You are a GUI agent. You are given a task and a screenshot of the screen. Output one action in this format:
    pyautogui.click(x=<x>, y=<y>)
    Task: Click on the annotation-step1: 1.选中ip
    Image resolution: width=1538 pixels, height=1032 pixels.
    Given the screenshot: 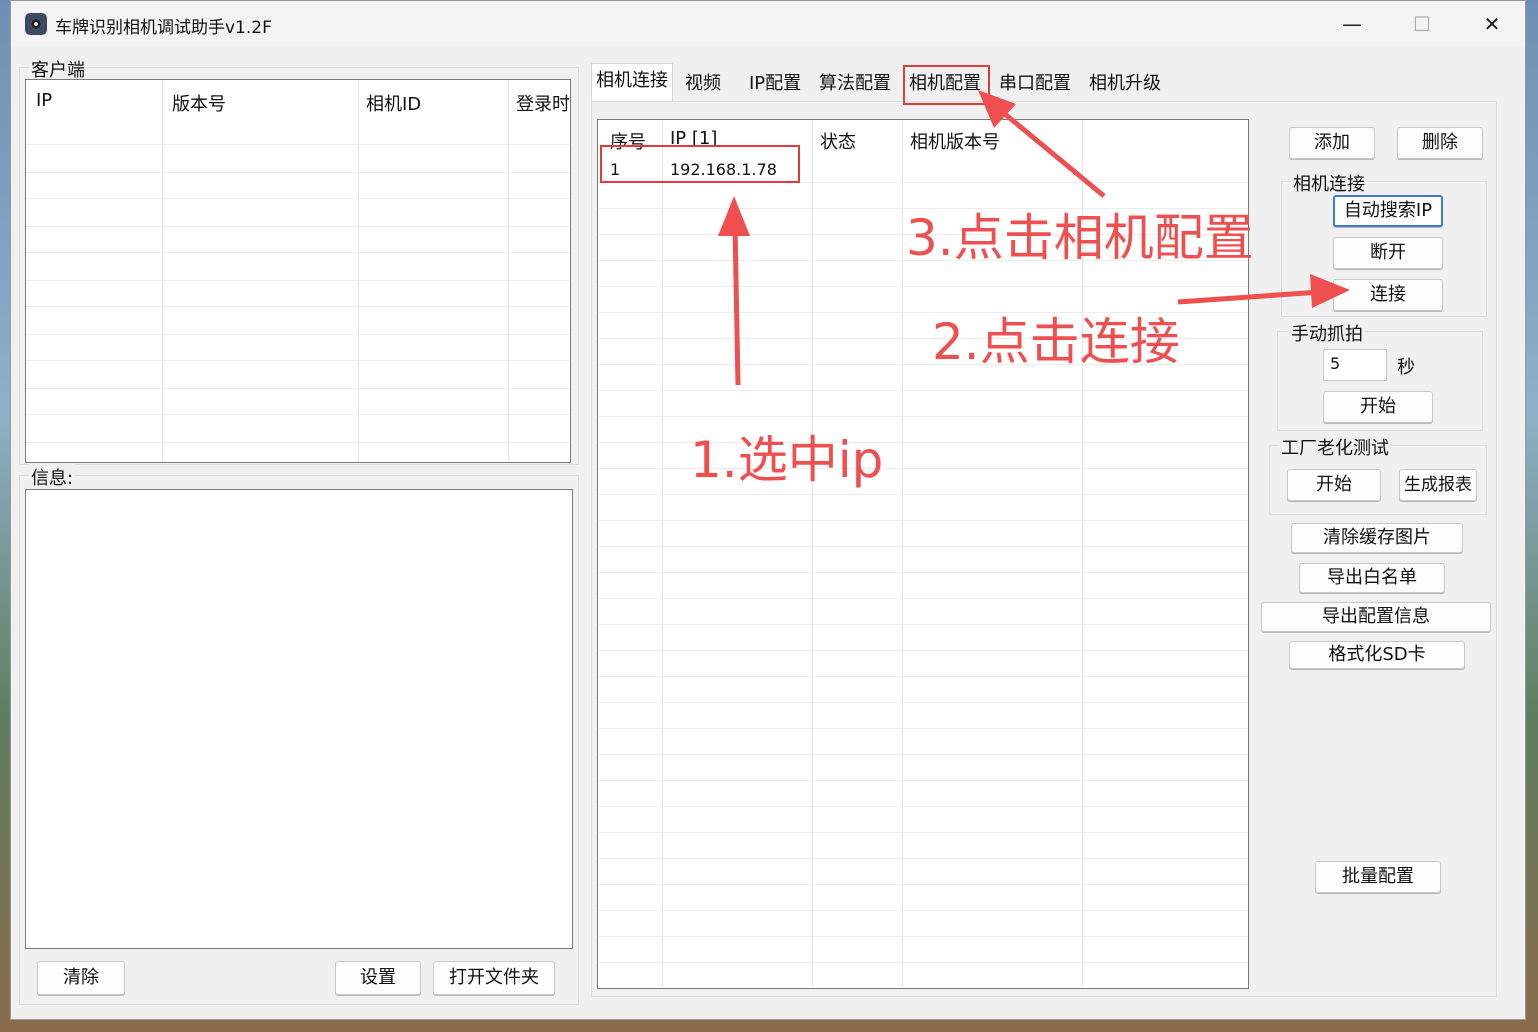 What is the action you would take?
    pyautogui.click(x=787, y=460)
    